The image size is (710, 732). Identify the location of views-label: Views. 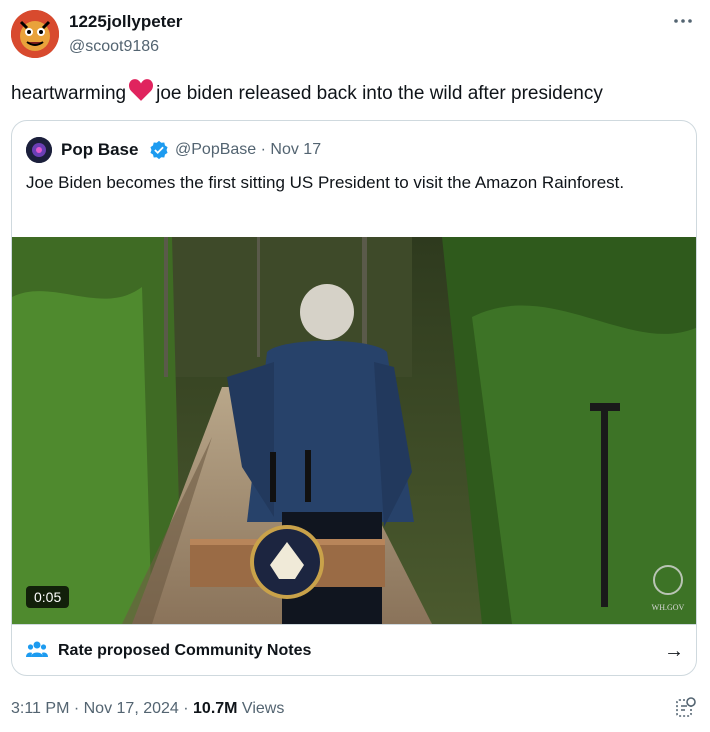
(261, 708).